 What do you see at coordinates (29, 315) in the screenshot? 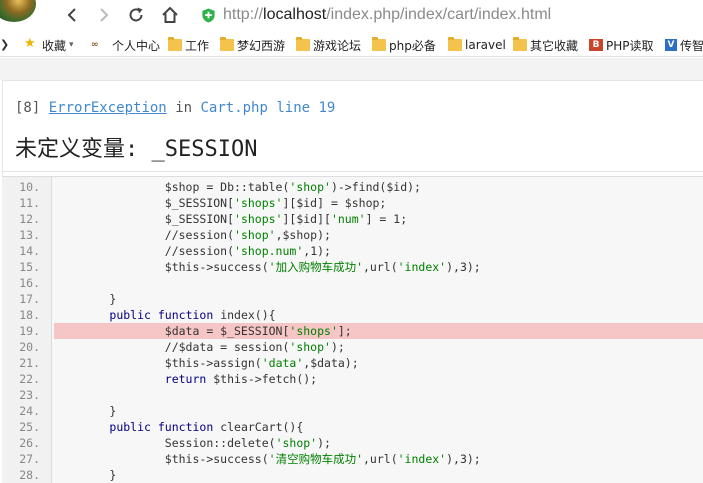
I see `line-number: 18.` at bounding box center [29, 315].